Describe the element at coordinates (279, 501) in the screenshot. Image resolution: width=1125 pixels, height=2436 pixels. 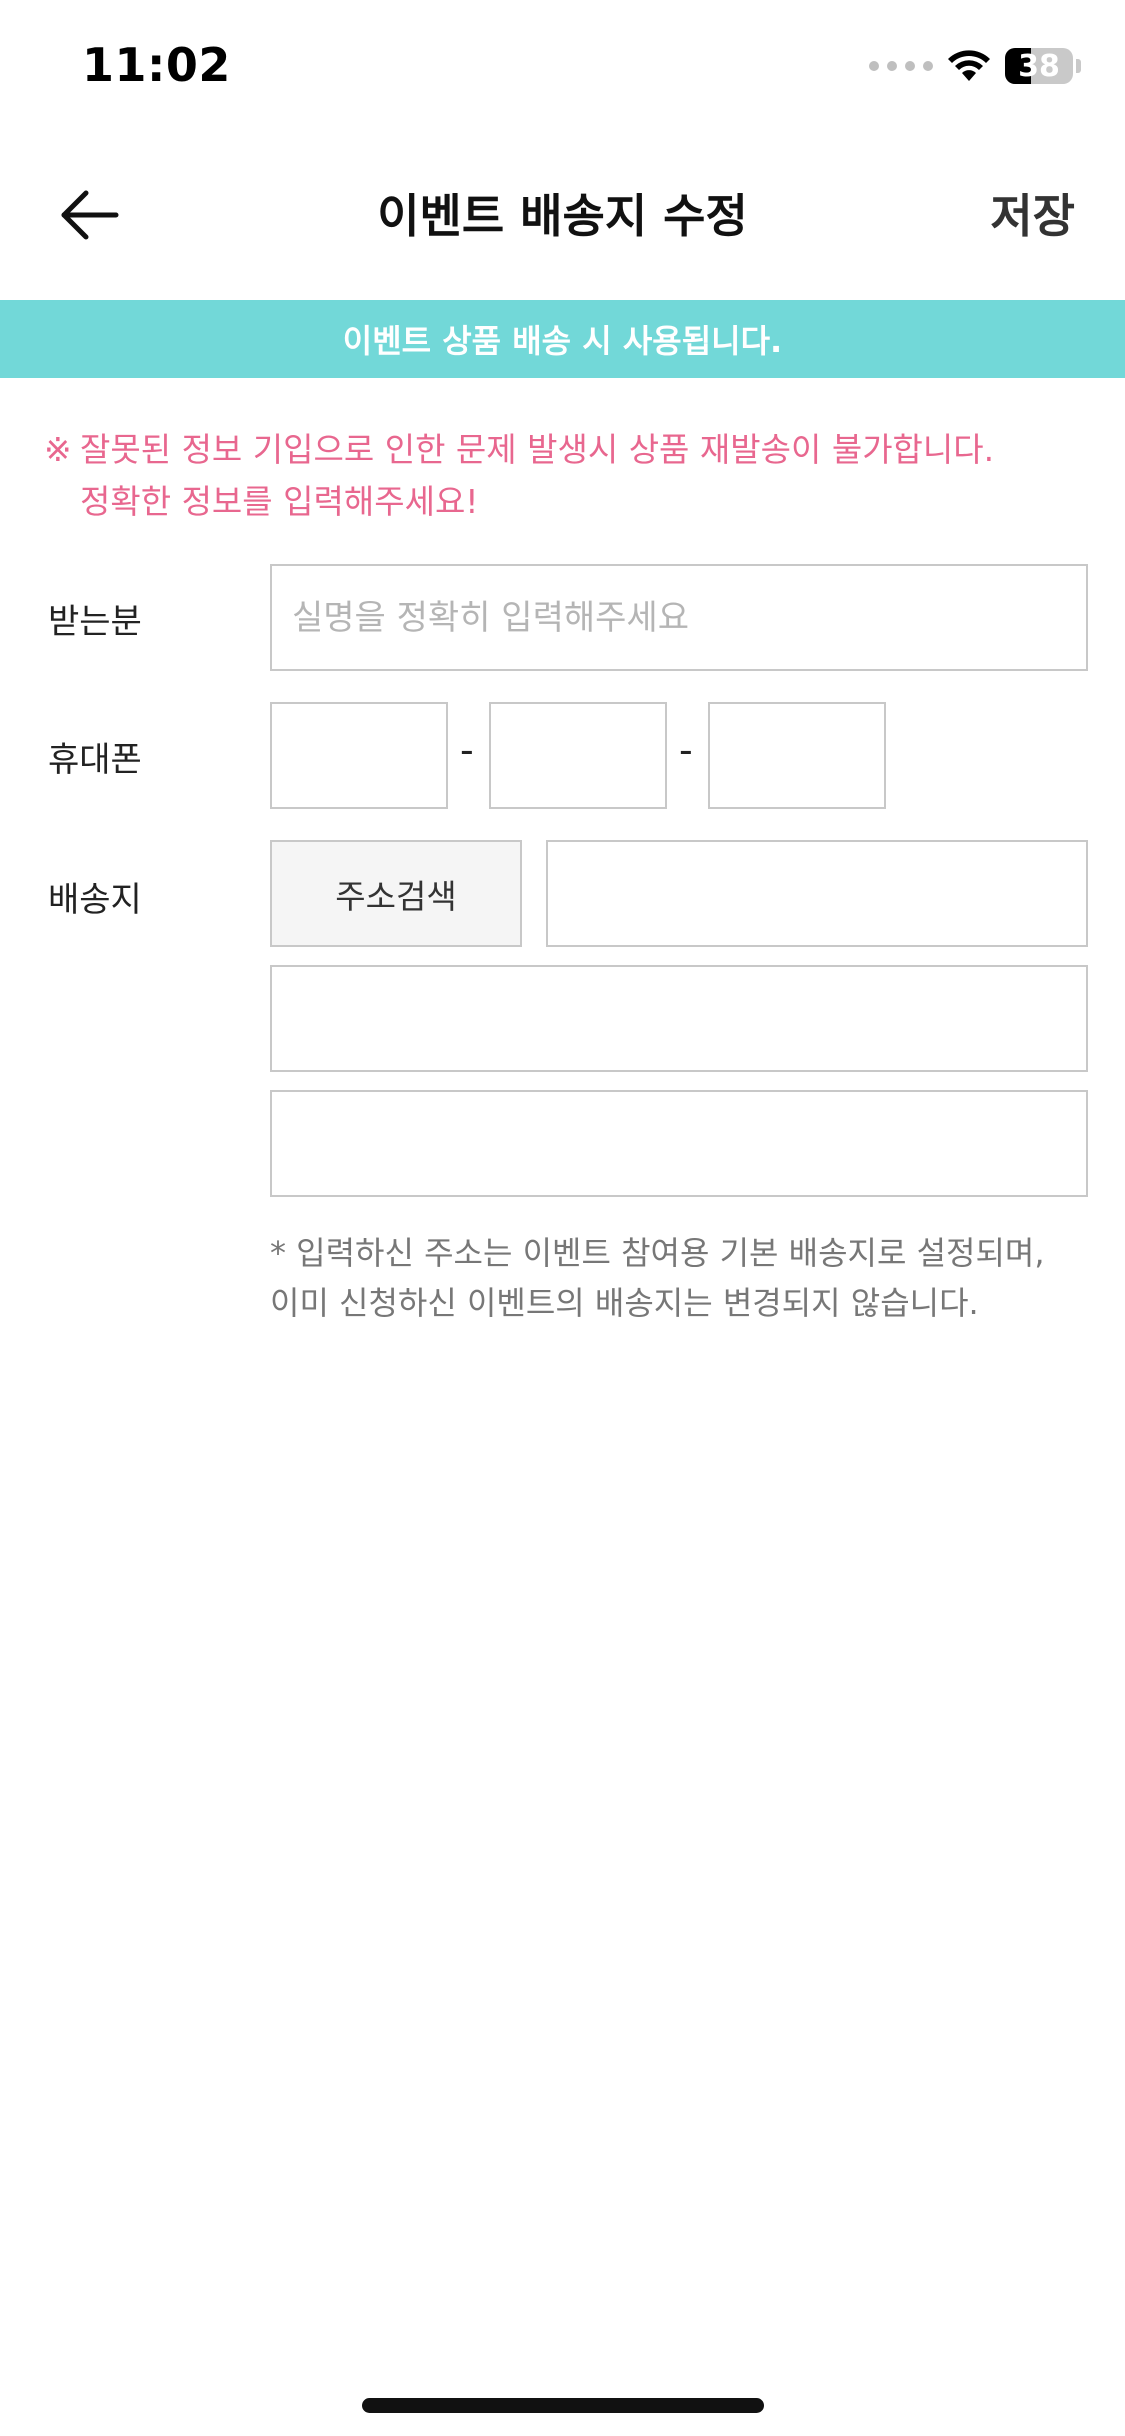
I see `warning-text-2: 정확한 정보를 입력해주세요!` at that location.